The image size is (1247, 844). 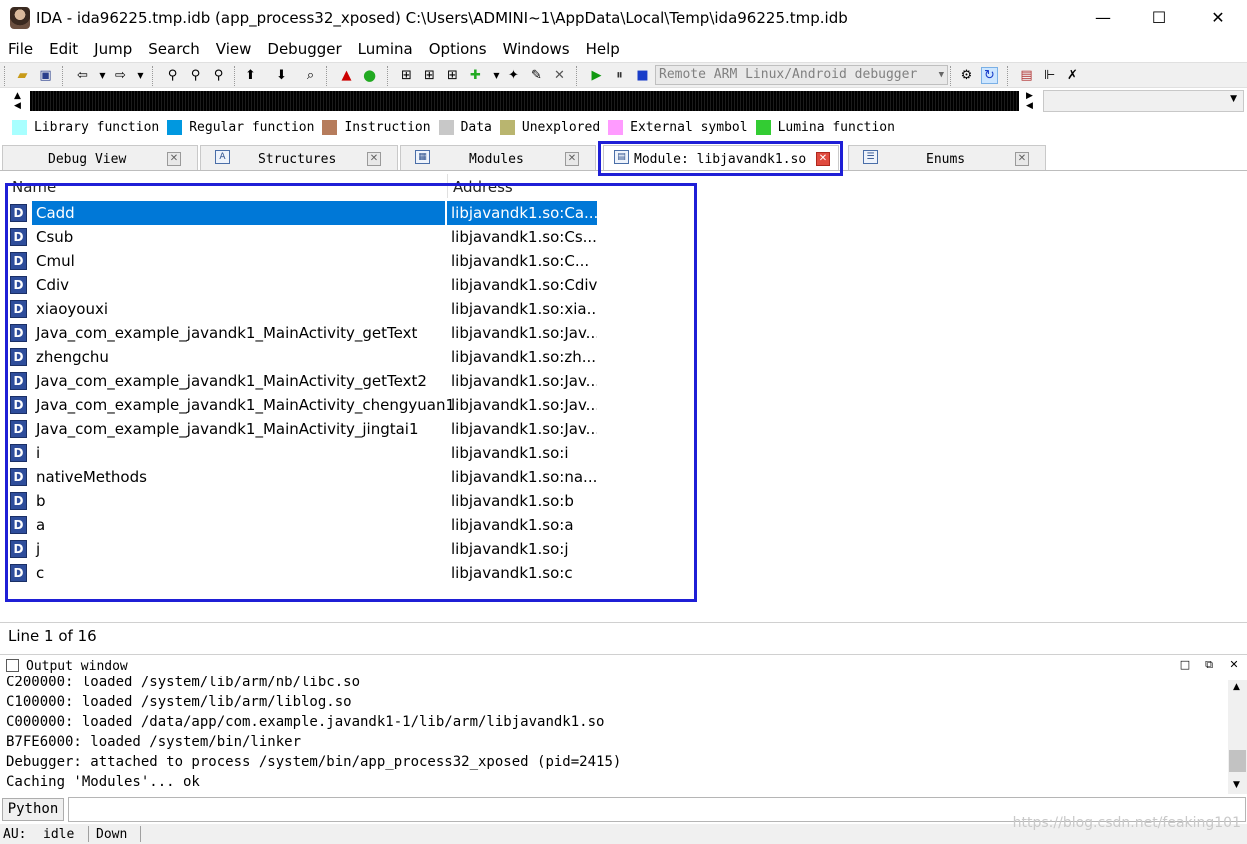 What do you see at coordinates (369, 75) in the screenshot?
I see `green-circle-icon: ●` at bounding box center [369, 75].